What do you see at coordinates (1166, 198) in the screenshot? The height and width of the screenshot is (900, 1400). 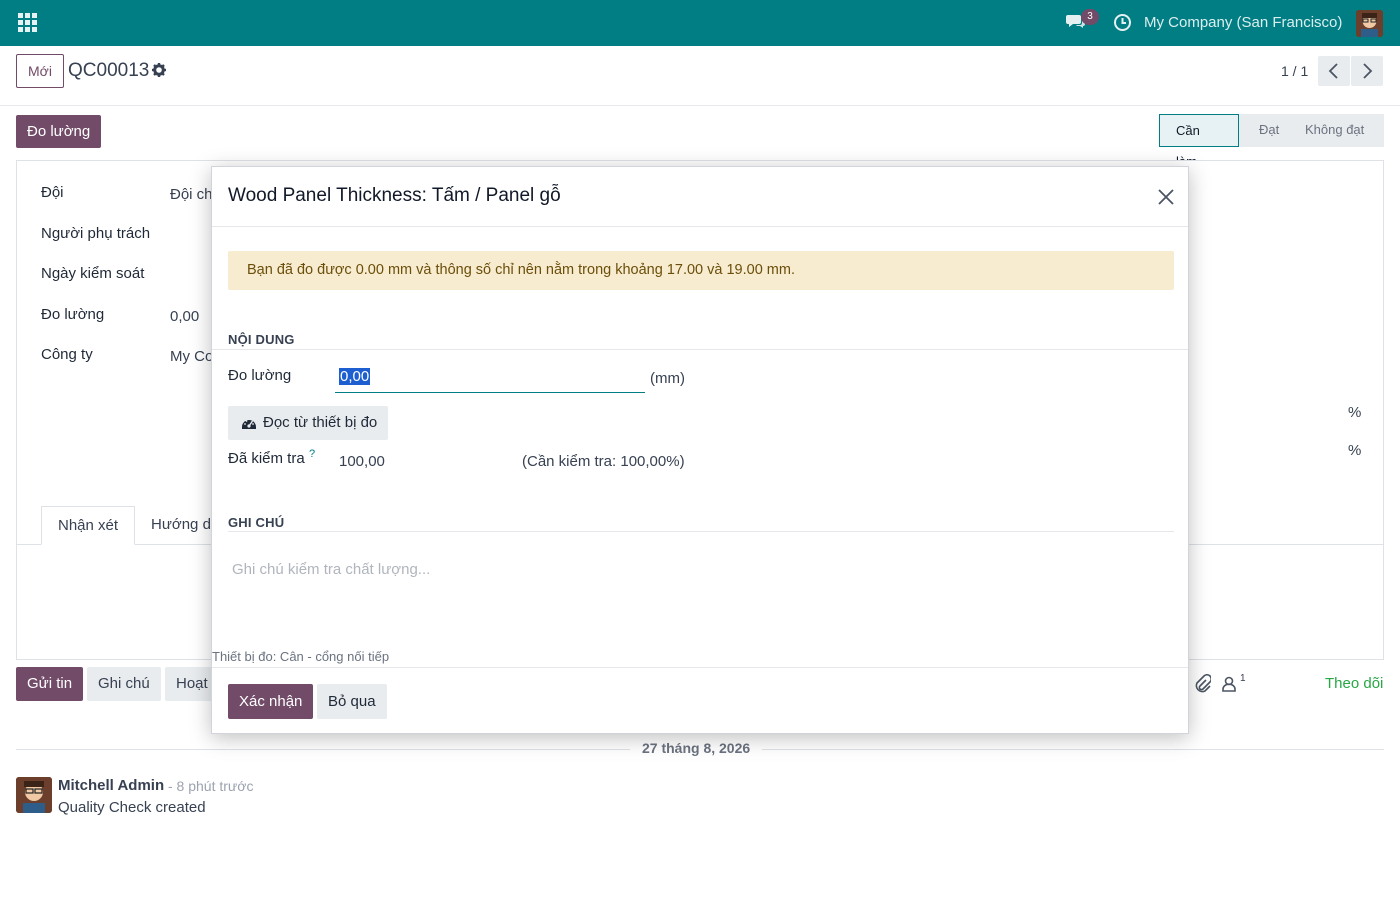 I see `close-icon` at bounding box center [1166, 198].